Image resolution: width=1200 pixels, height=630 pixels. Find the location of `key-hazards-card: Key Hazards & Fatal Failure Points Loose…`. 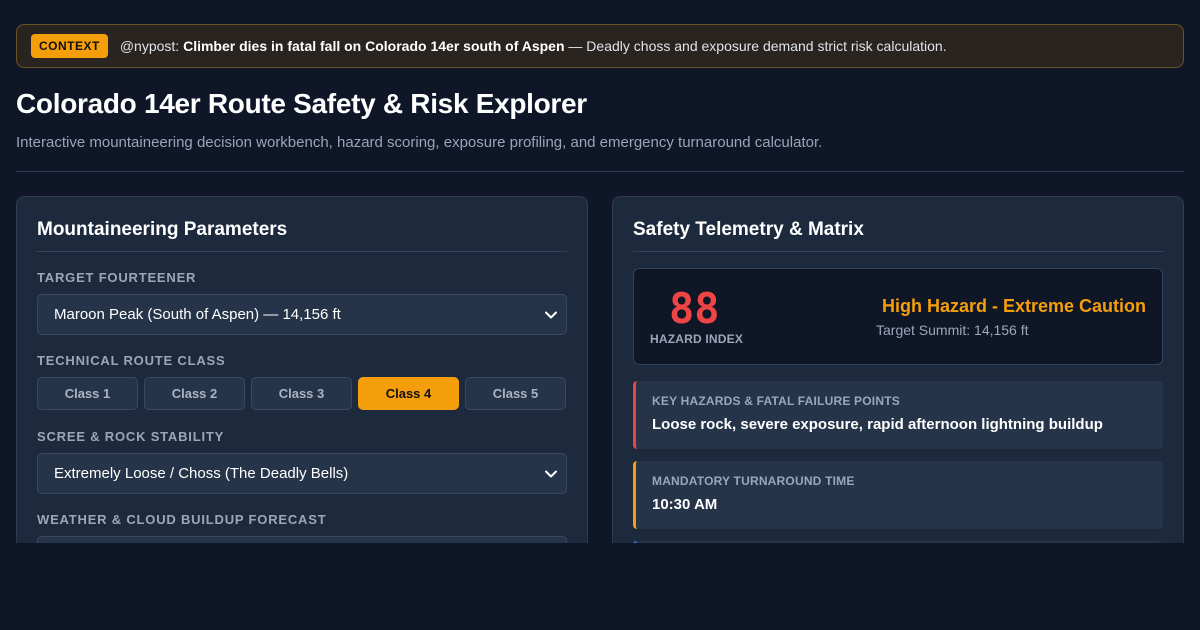

key-hazards-card: Key Hazards & Fatal Failure Points Loose… is located at coordinates (898, 415).